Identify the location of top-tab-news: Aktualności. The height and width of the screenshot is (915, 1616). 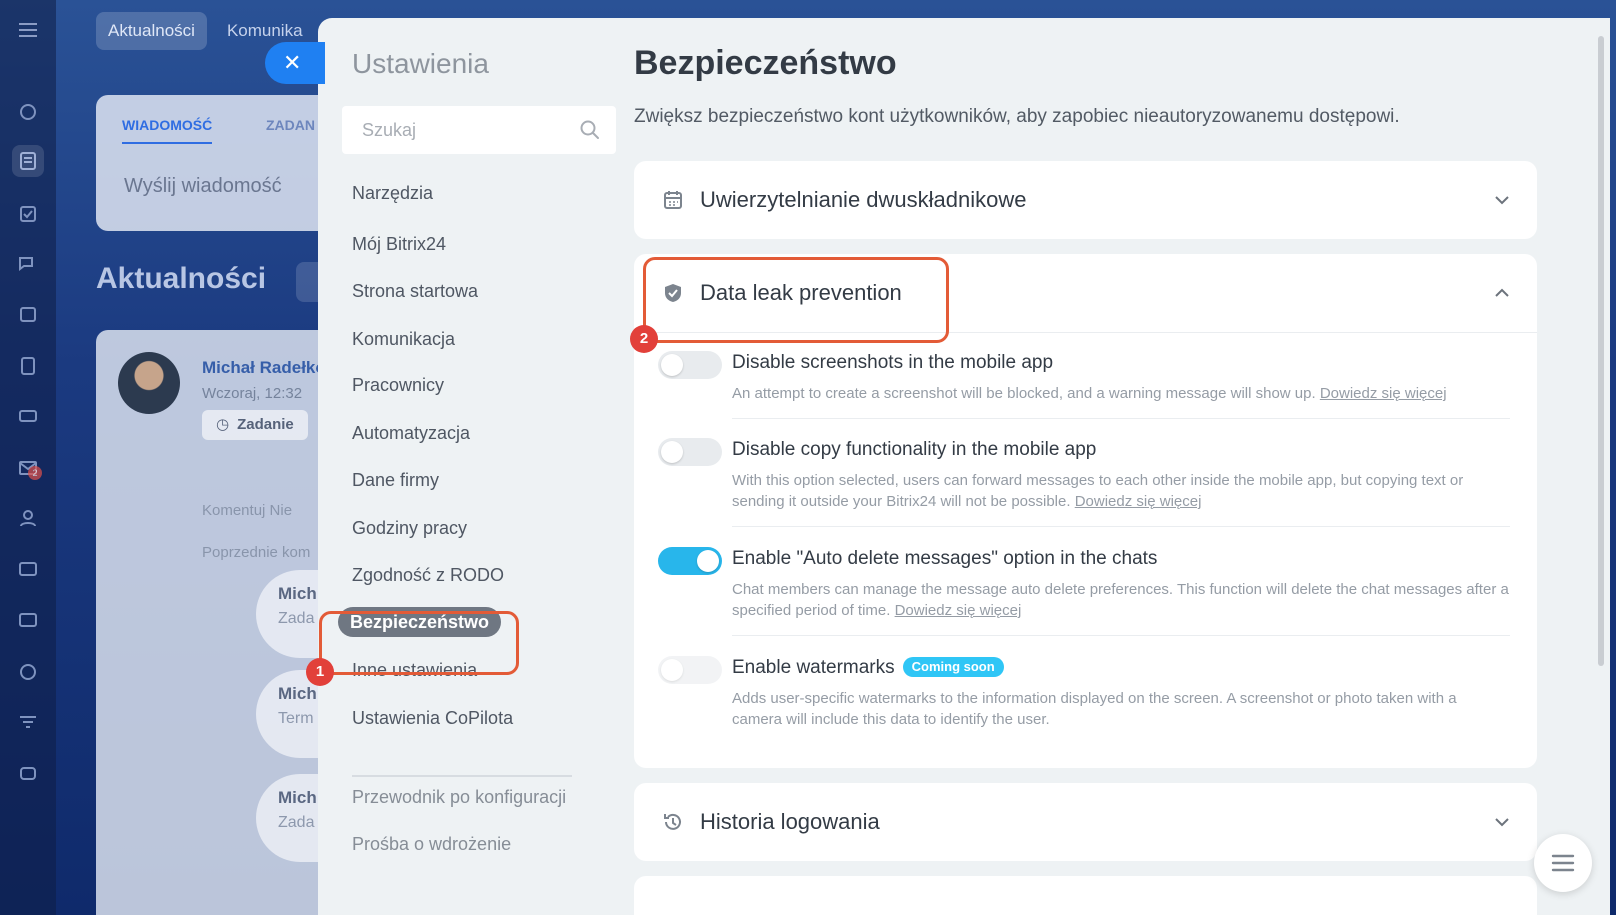
(151, 31).